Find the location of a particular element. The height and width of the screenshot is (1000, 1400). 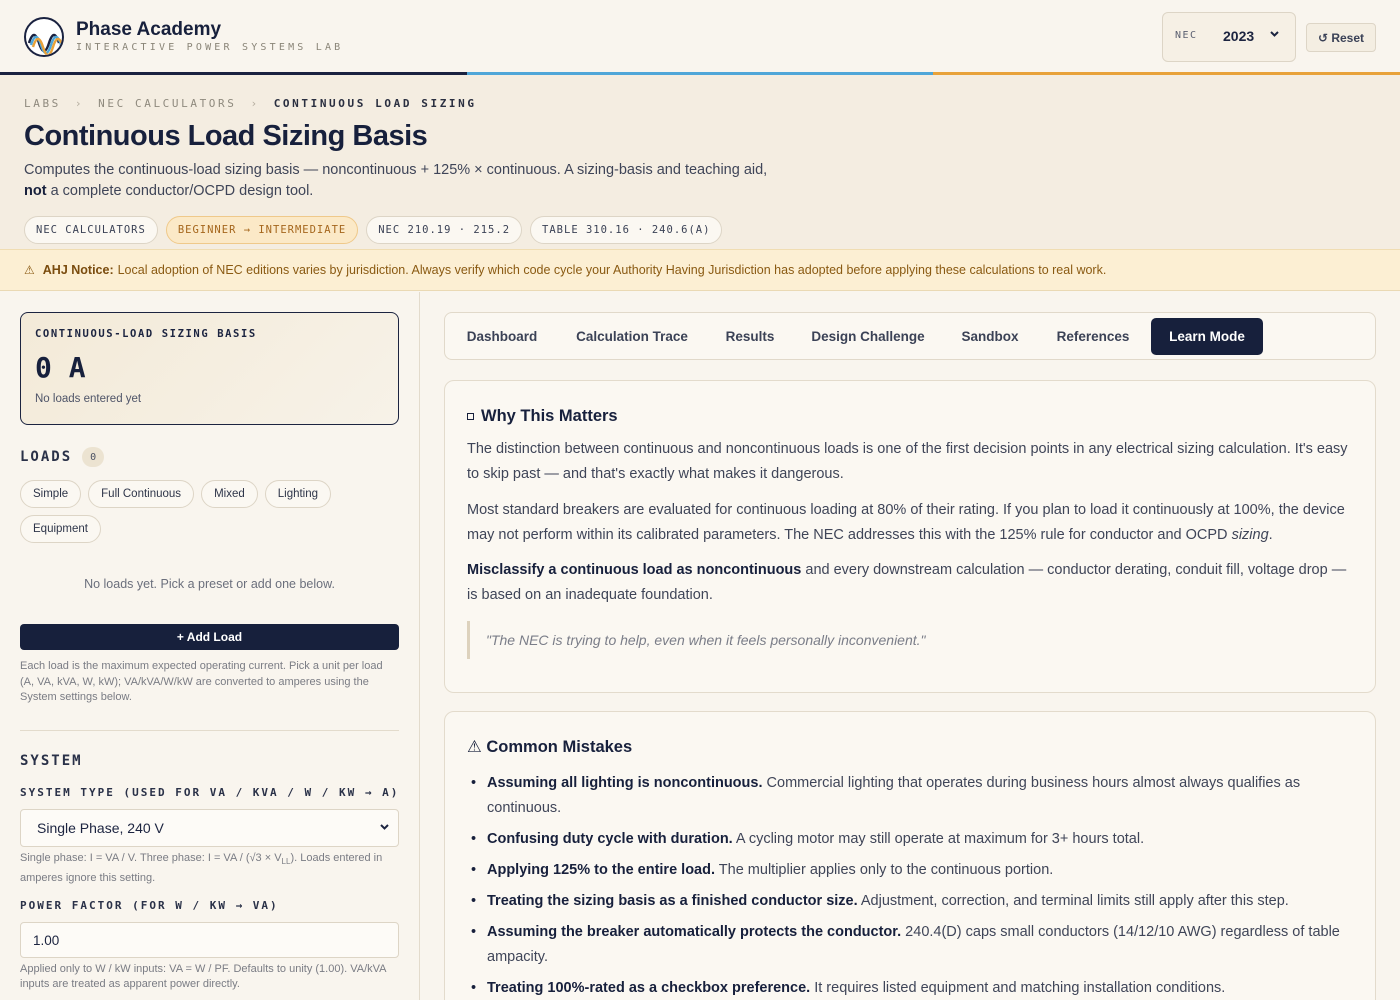

tab-calculation-trace: Calculation Trace is located at coordinates (632, 336).